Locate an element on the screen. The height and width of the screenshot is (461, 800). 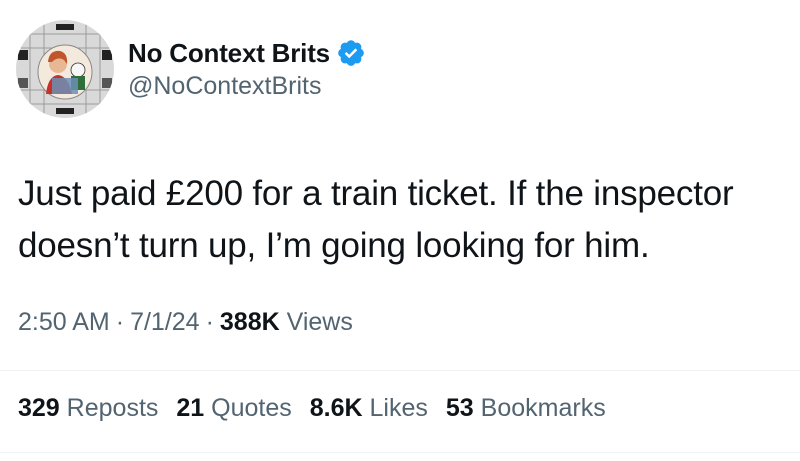
stat-label: Bookmarks is located at coordinates (543, 408).